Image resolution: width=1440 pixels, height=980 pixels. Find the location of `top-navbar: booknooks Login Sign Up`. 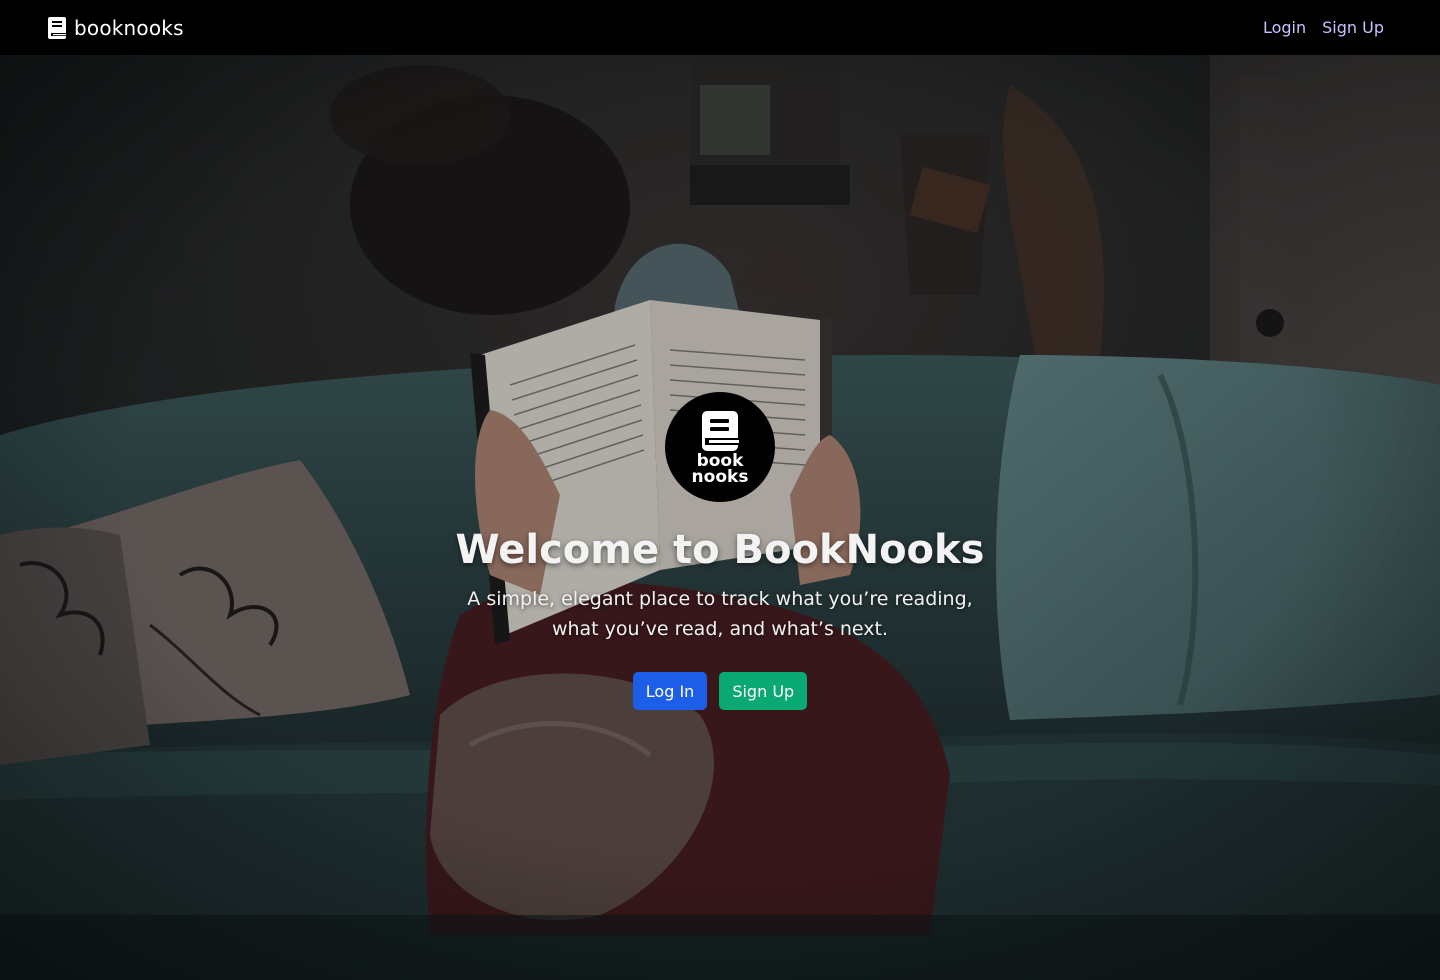

top-navbar: booknooks Login Sign Up is located at coordinates (720, 27).